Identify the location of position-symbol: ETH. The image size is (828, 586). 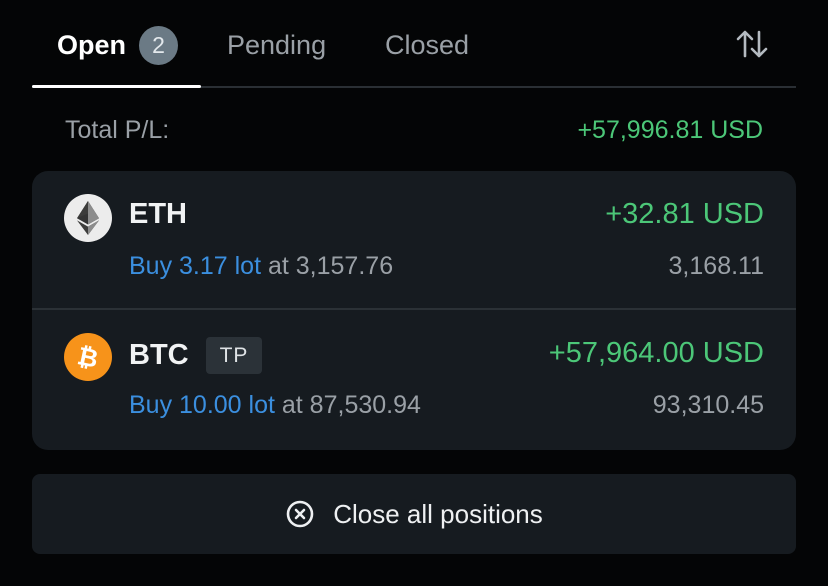
(158, 214).